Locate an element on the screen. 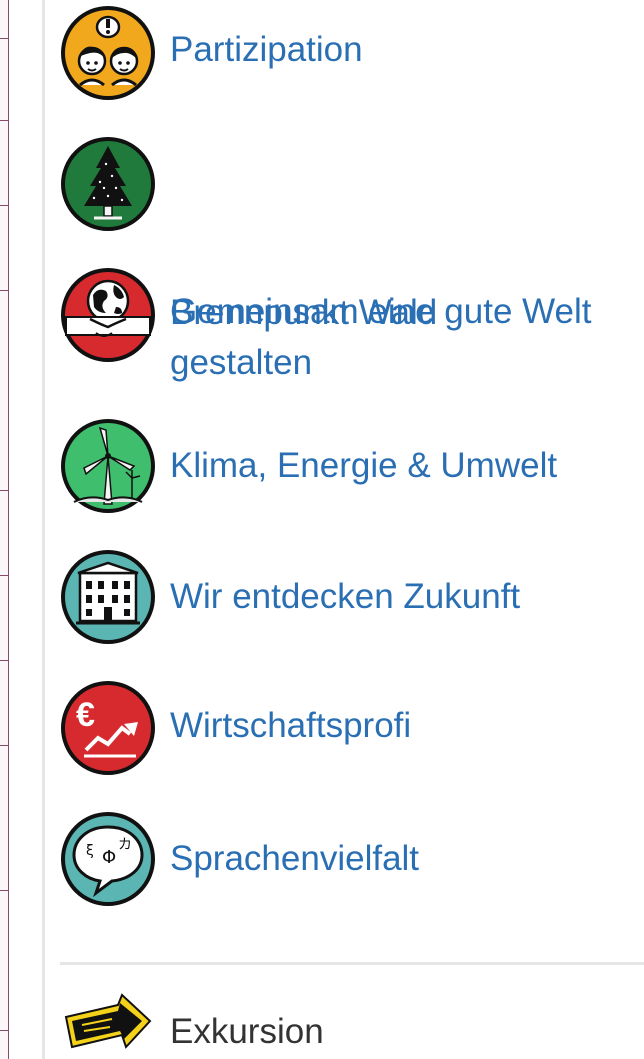 The height and width of the screenshot is (1059, 644). menu-item-sprachenvielfalt: ξ Φ カ Sprachenvielfalt is located at coordinates (344, 861).